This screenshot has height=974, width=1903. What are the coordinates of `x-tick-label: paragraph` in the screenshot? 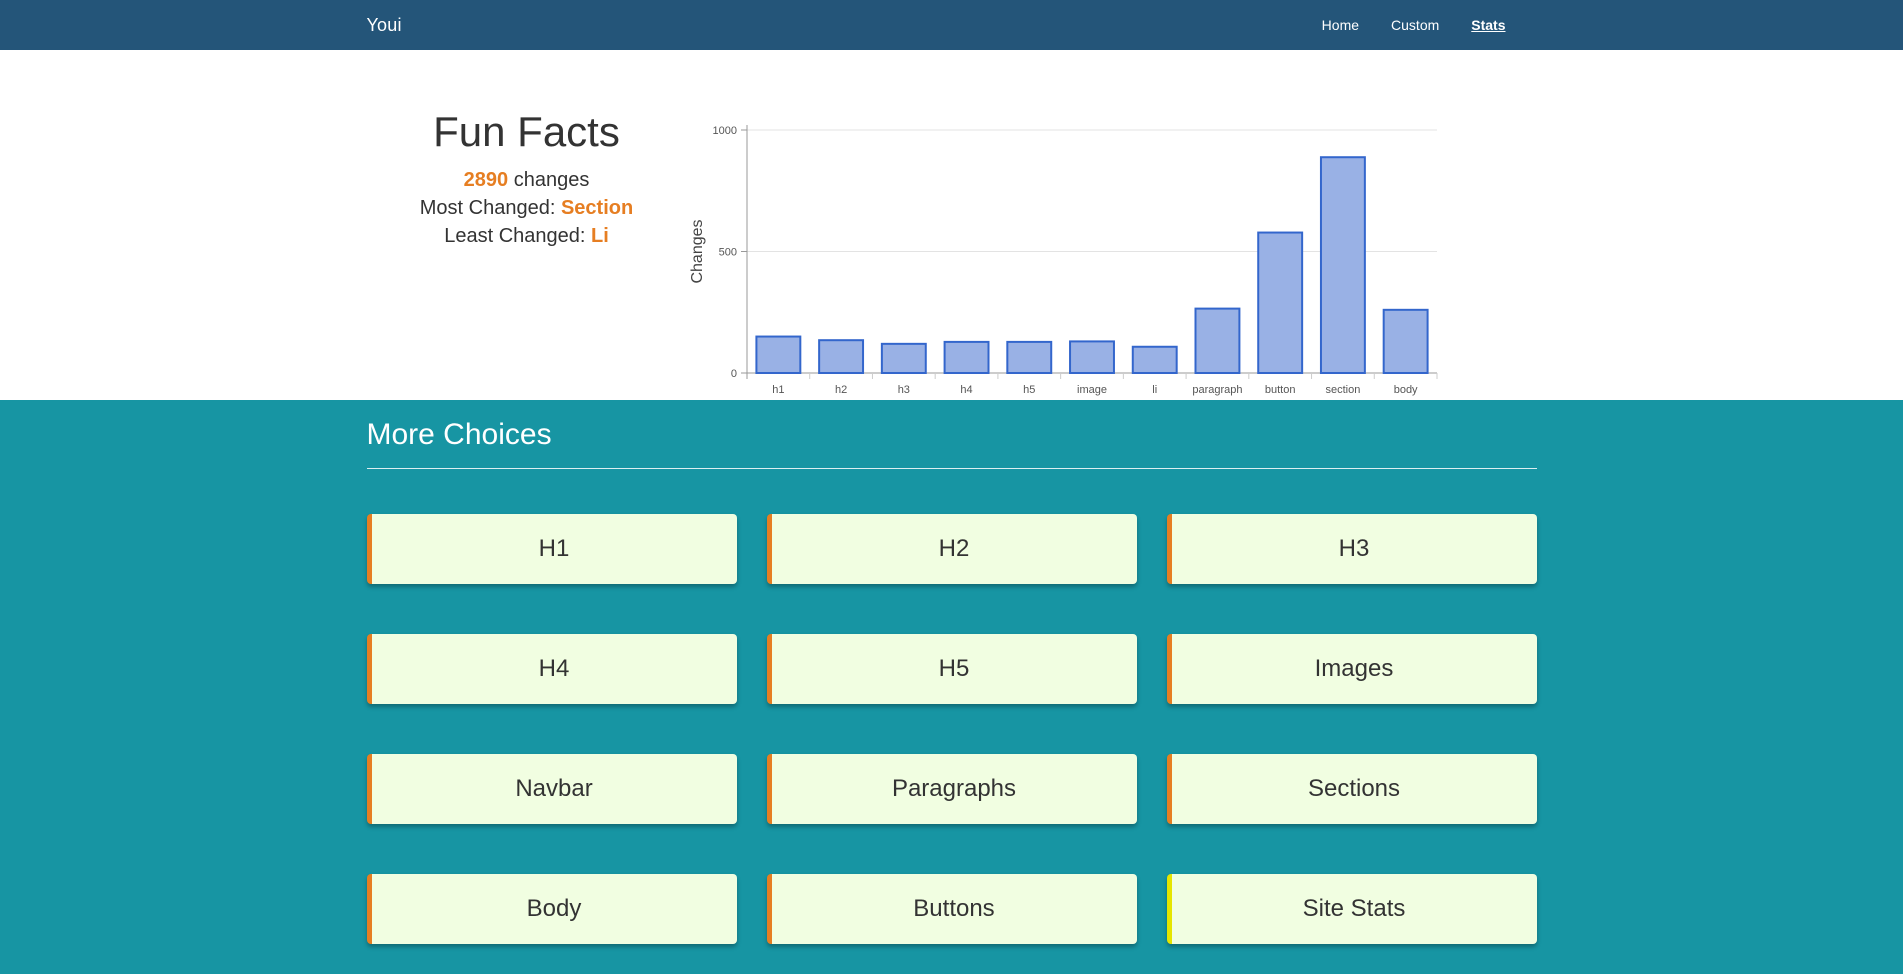 It's located at (1217, 390).